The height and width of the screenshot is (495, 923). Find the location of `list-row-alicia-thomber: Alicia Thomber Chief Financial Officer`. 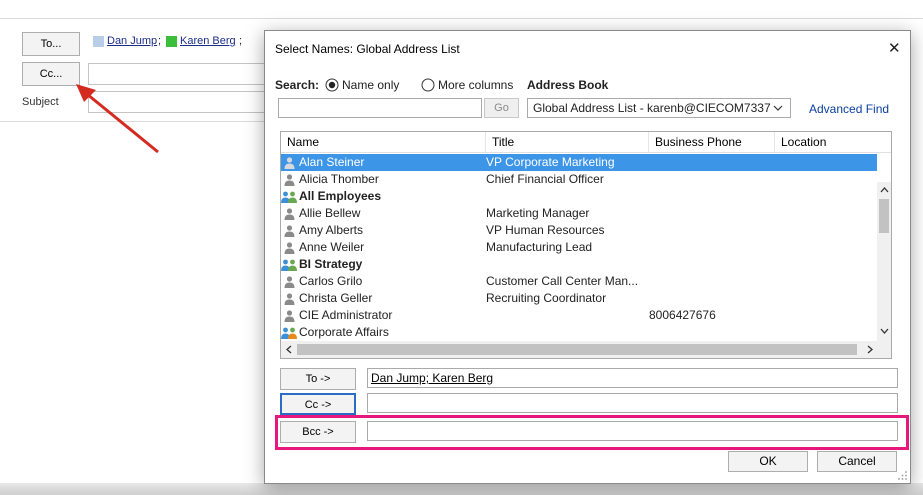

list-row-alicia-thomber: Alicia Thomber Chief Financial Officer is located at coordinates (579, 179).